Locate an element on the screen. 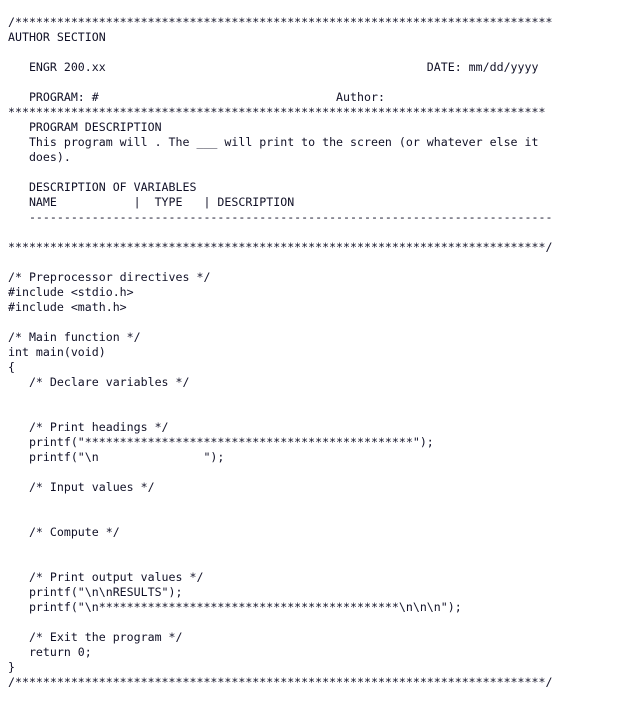  code-line: { is located at coordinates (11, 366).